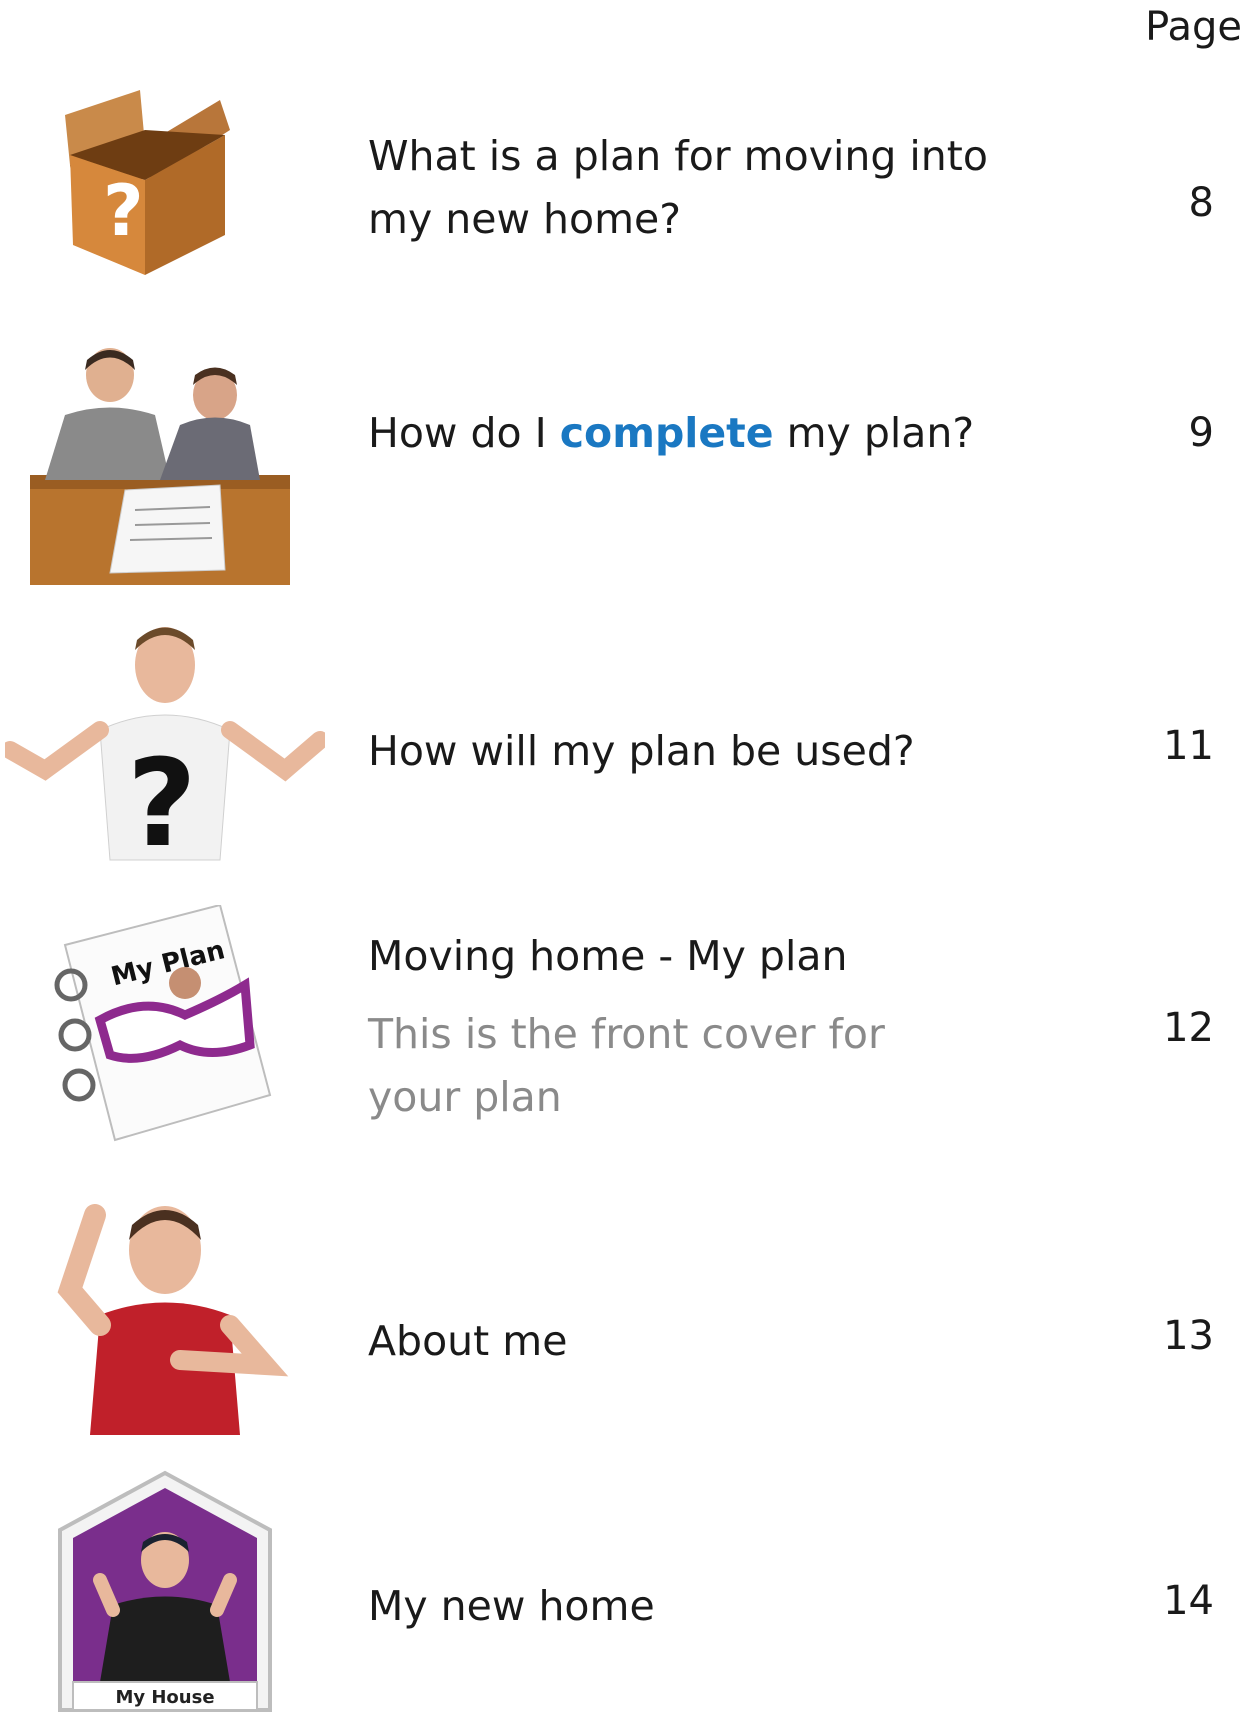 The height and width of the screenshot is (1720, 1254). I want to click on toc-page-5: 13, so click(1188, 1336).